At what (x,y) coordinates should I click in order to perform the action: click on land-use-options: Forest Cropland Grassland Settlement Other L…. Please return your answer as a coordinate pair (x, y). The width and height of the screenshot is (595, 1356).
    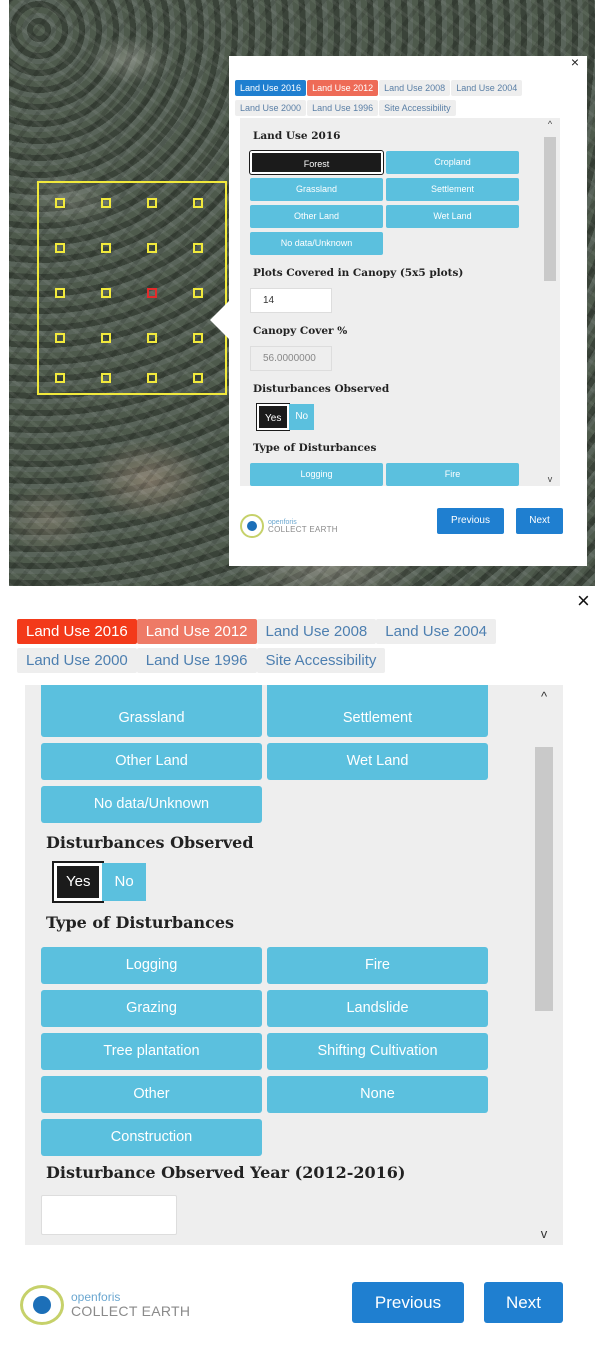
    Looking at the image, I should click on (385, 203).